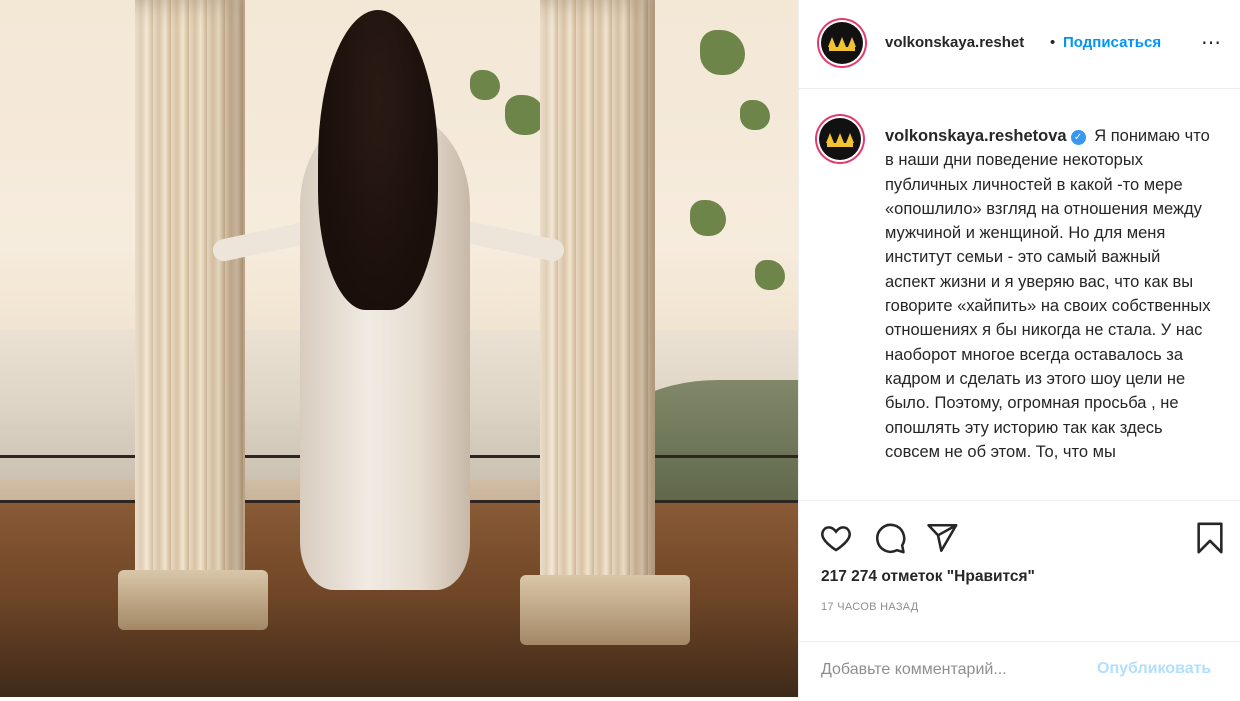  Describe the element at coordinates (928, 577) in the screenshot. I see `likes-count: 217 274 отметок "Нравится"` at that location.